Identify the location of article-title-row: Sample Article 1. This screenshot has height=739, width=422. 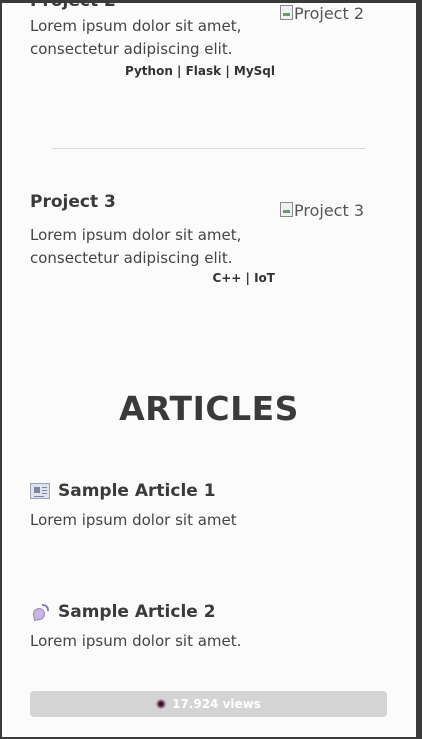
(210, 491).